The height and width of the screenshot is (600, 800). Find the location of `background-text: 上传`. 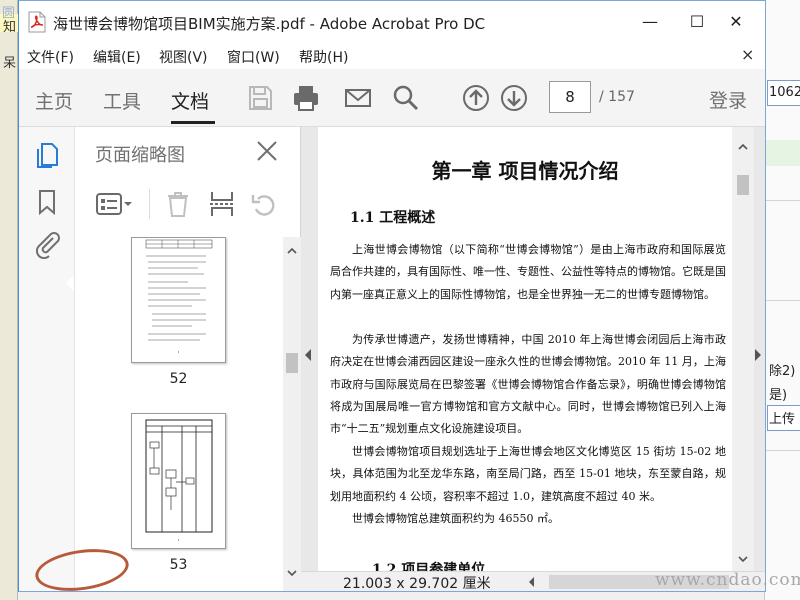

background-text: 上传 is located at coordinates (782, 419).